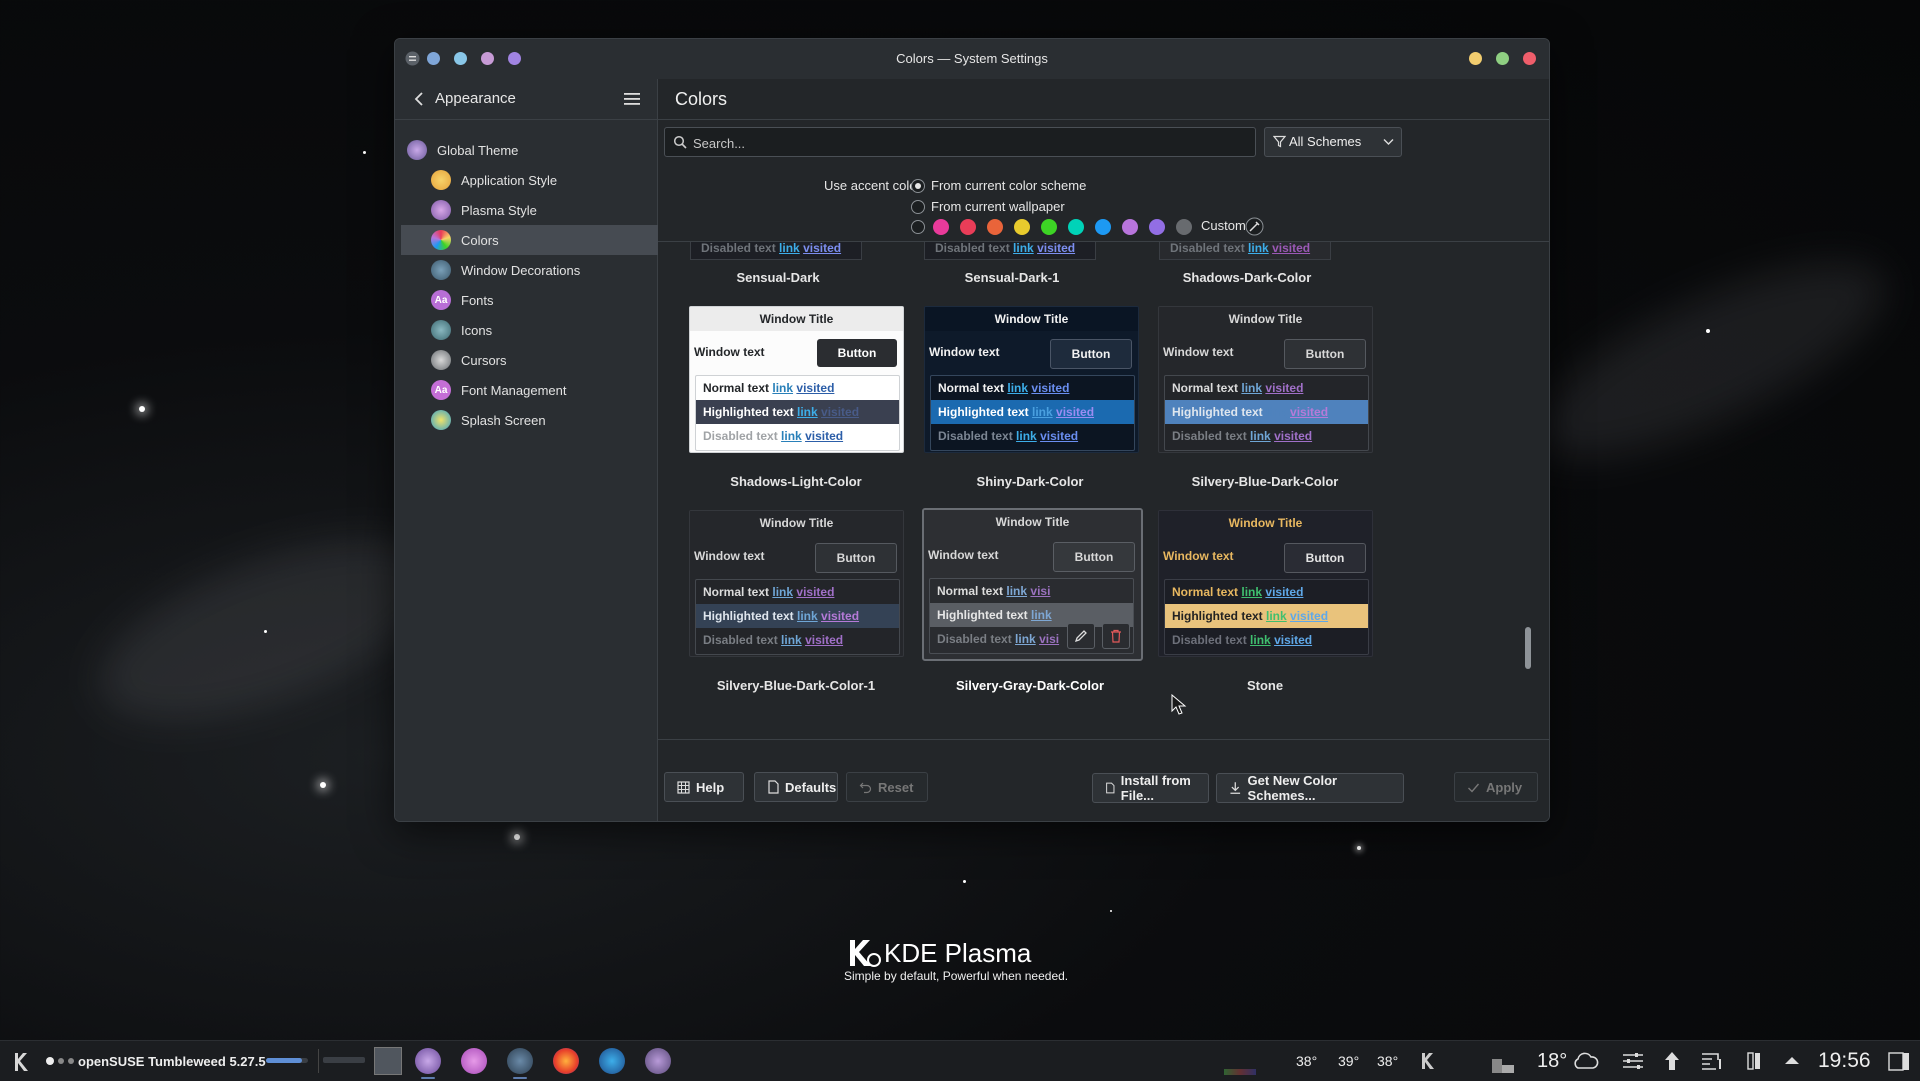  I want to click on window-titlebar: Colors — System Settings, so click(972, 59).